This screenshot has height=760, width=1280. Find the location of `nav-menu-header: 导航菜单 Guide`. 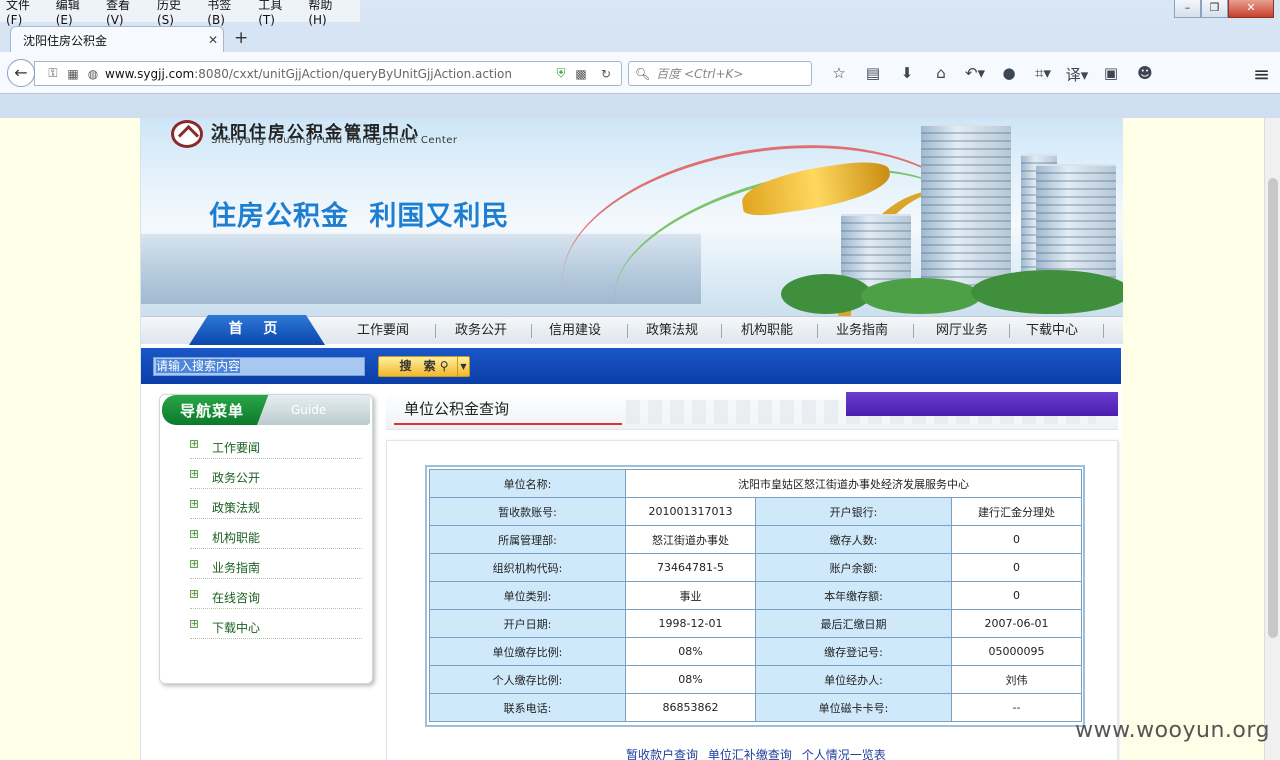

nav-menu-header: 导航菜单 Guide is located at coordinates (266, 410).